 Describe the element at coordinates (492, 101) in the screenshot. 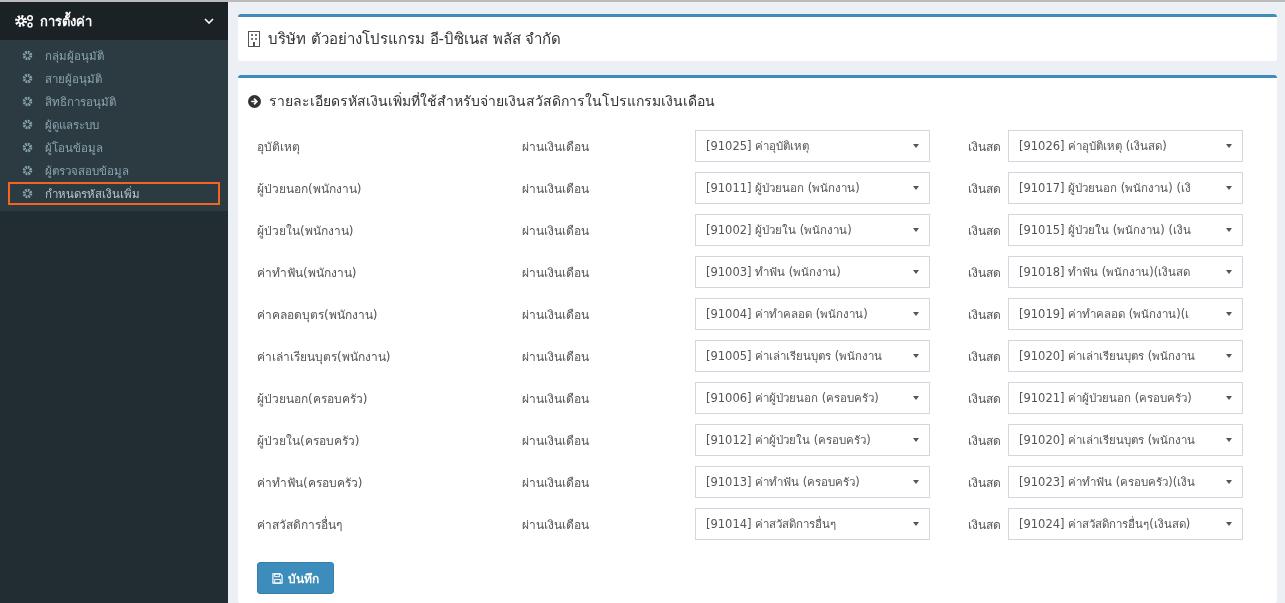

I see `form-title: รายละเอียดรหัสเงินเพิ่มที่ใช้สำหรับจ่ายเงินสวัสดิการในโปรแกรมเงินเดือน` at that location.